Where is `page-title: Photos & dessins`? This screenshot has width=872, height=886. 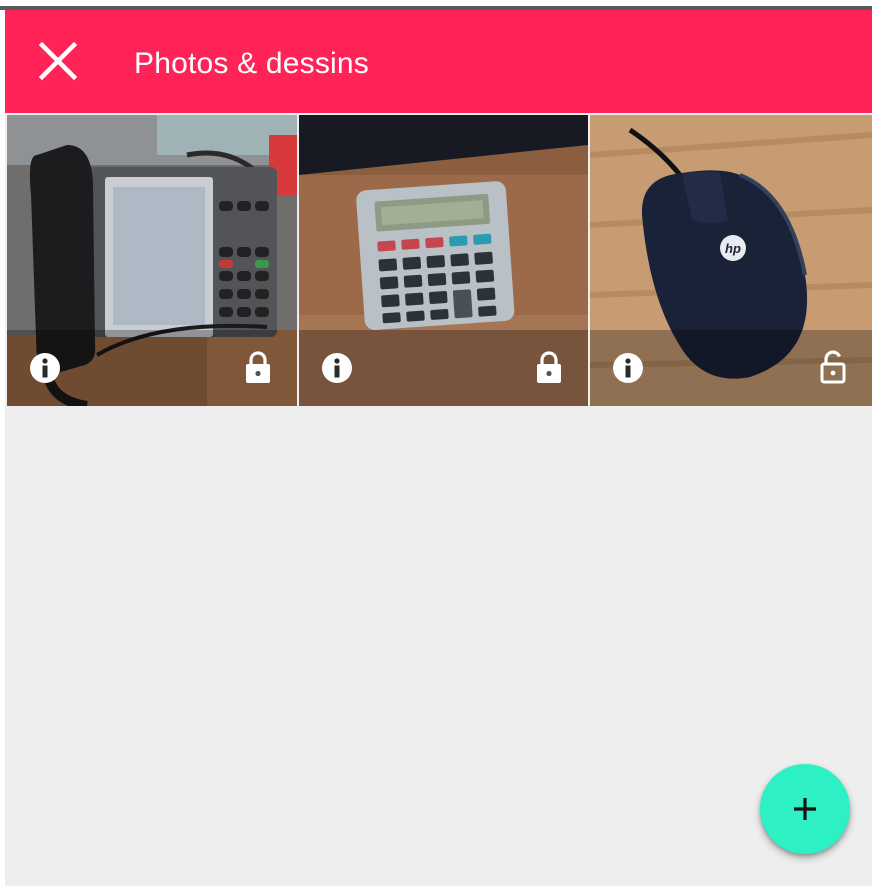
page-title: Photos & dessins is located at coordinates (251, 63).